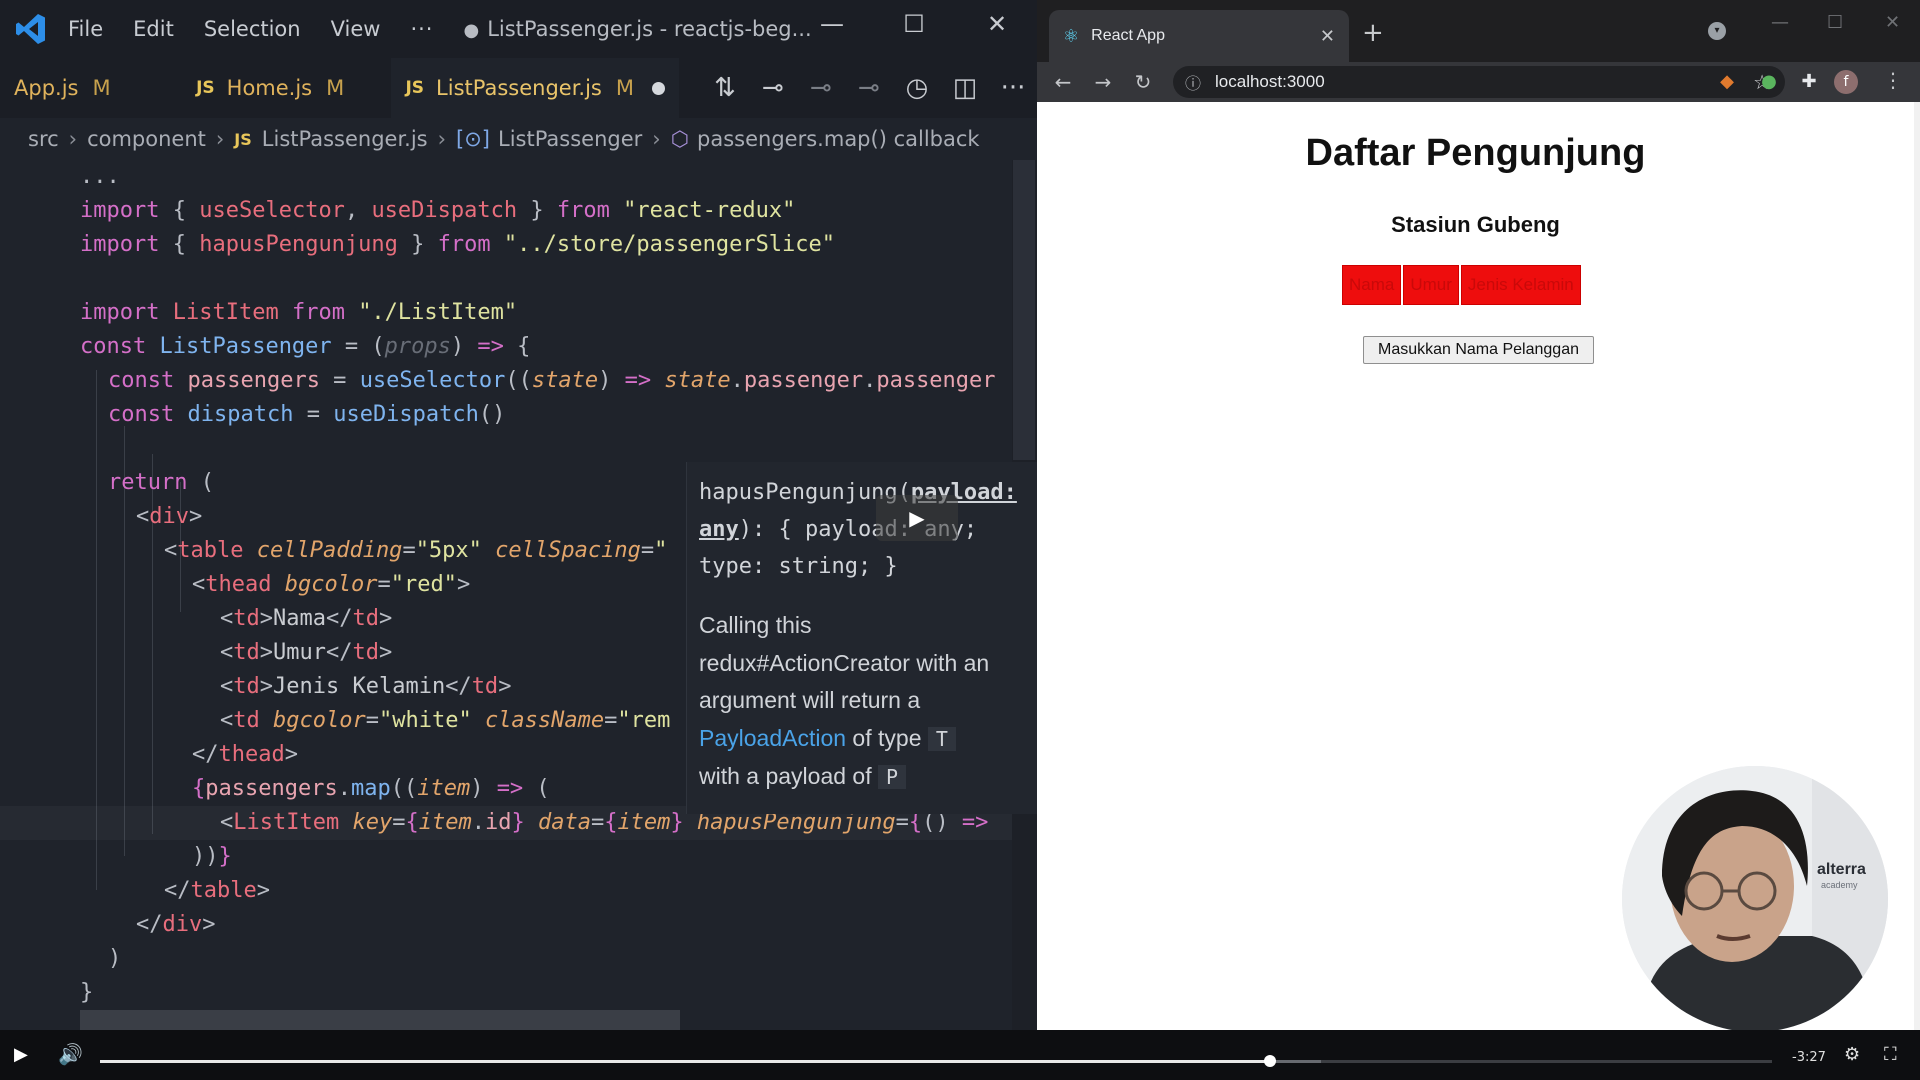  Describe the element at coordinates (1103, 82) in the screenshot. I see `forward-arrow-icon: →` at that location.